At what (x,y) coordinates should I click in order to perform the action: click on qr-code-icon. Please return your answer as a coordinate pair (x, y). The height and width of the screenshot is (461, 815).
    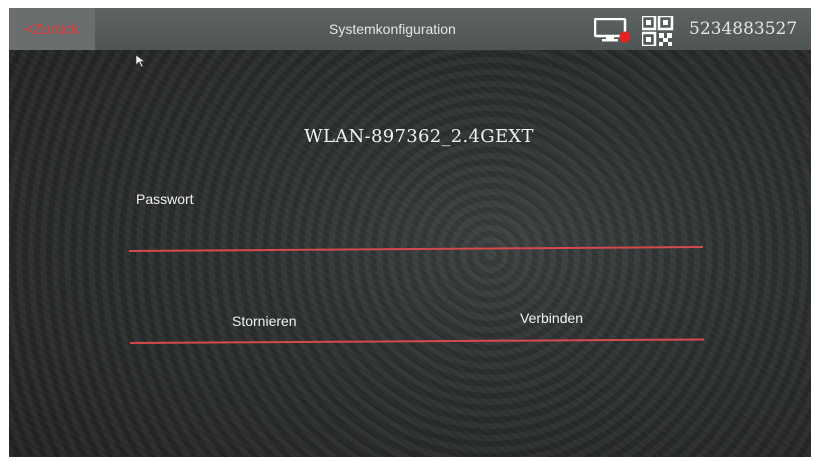
    Looking at the image, I should click on (661, 31).